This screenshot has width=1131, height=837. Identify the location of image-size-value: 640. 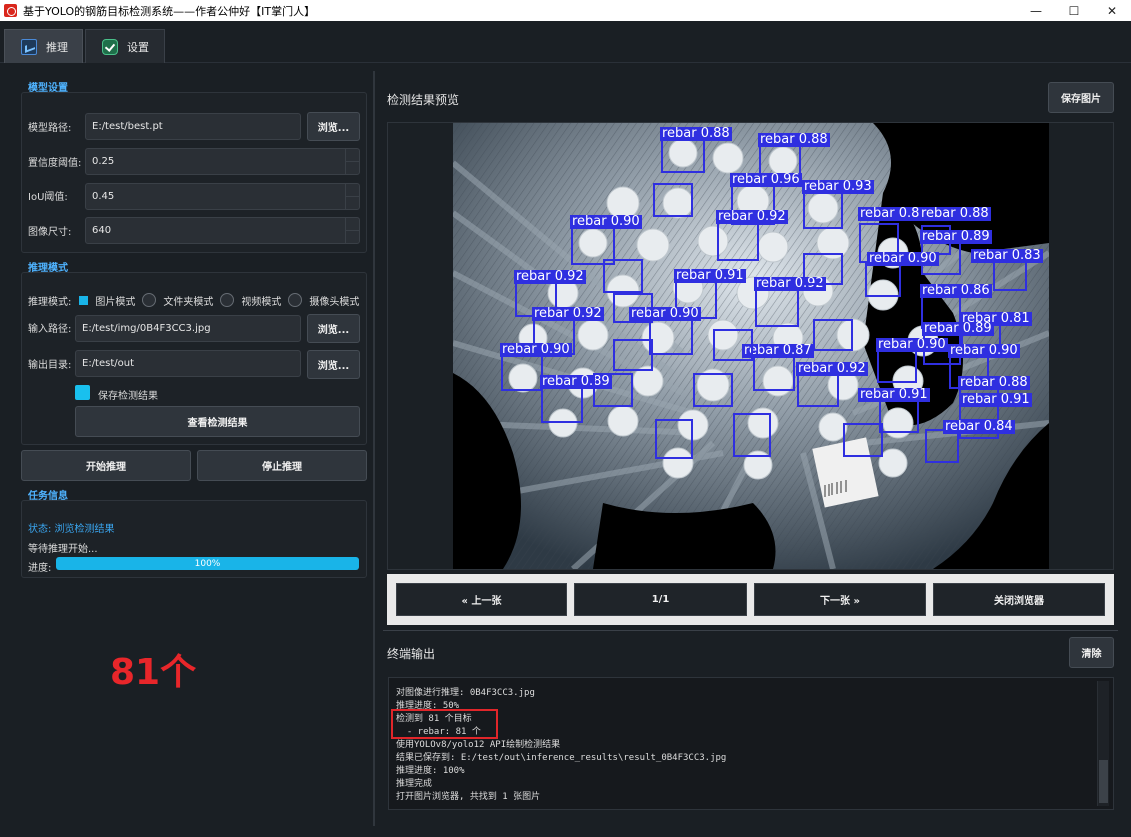
(101, 230).